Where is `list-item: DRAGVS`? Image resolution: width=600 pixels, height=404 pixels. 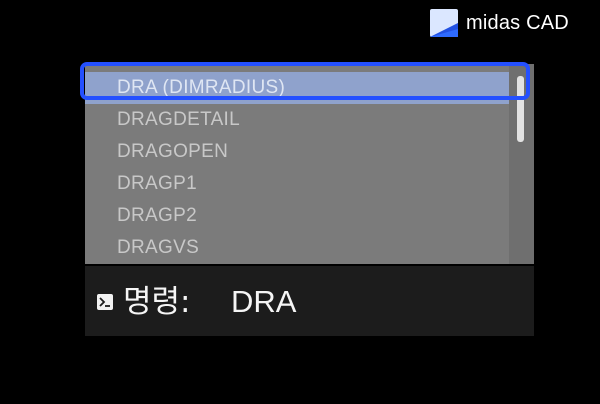 list-item: DRAGVS is located at coordinates (297, 248).